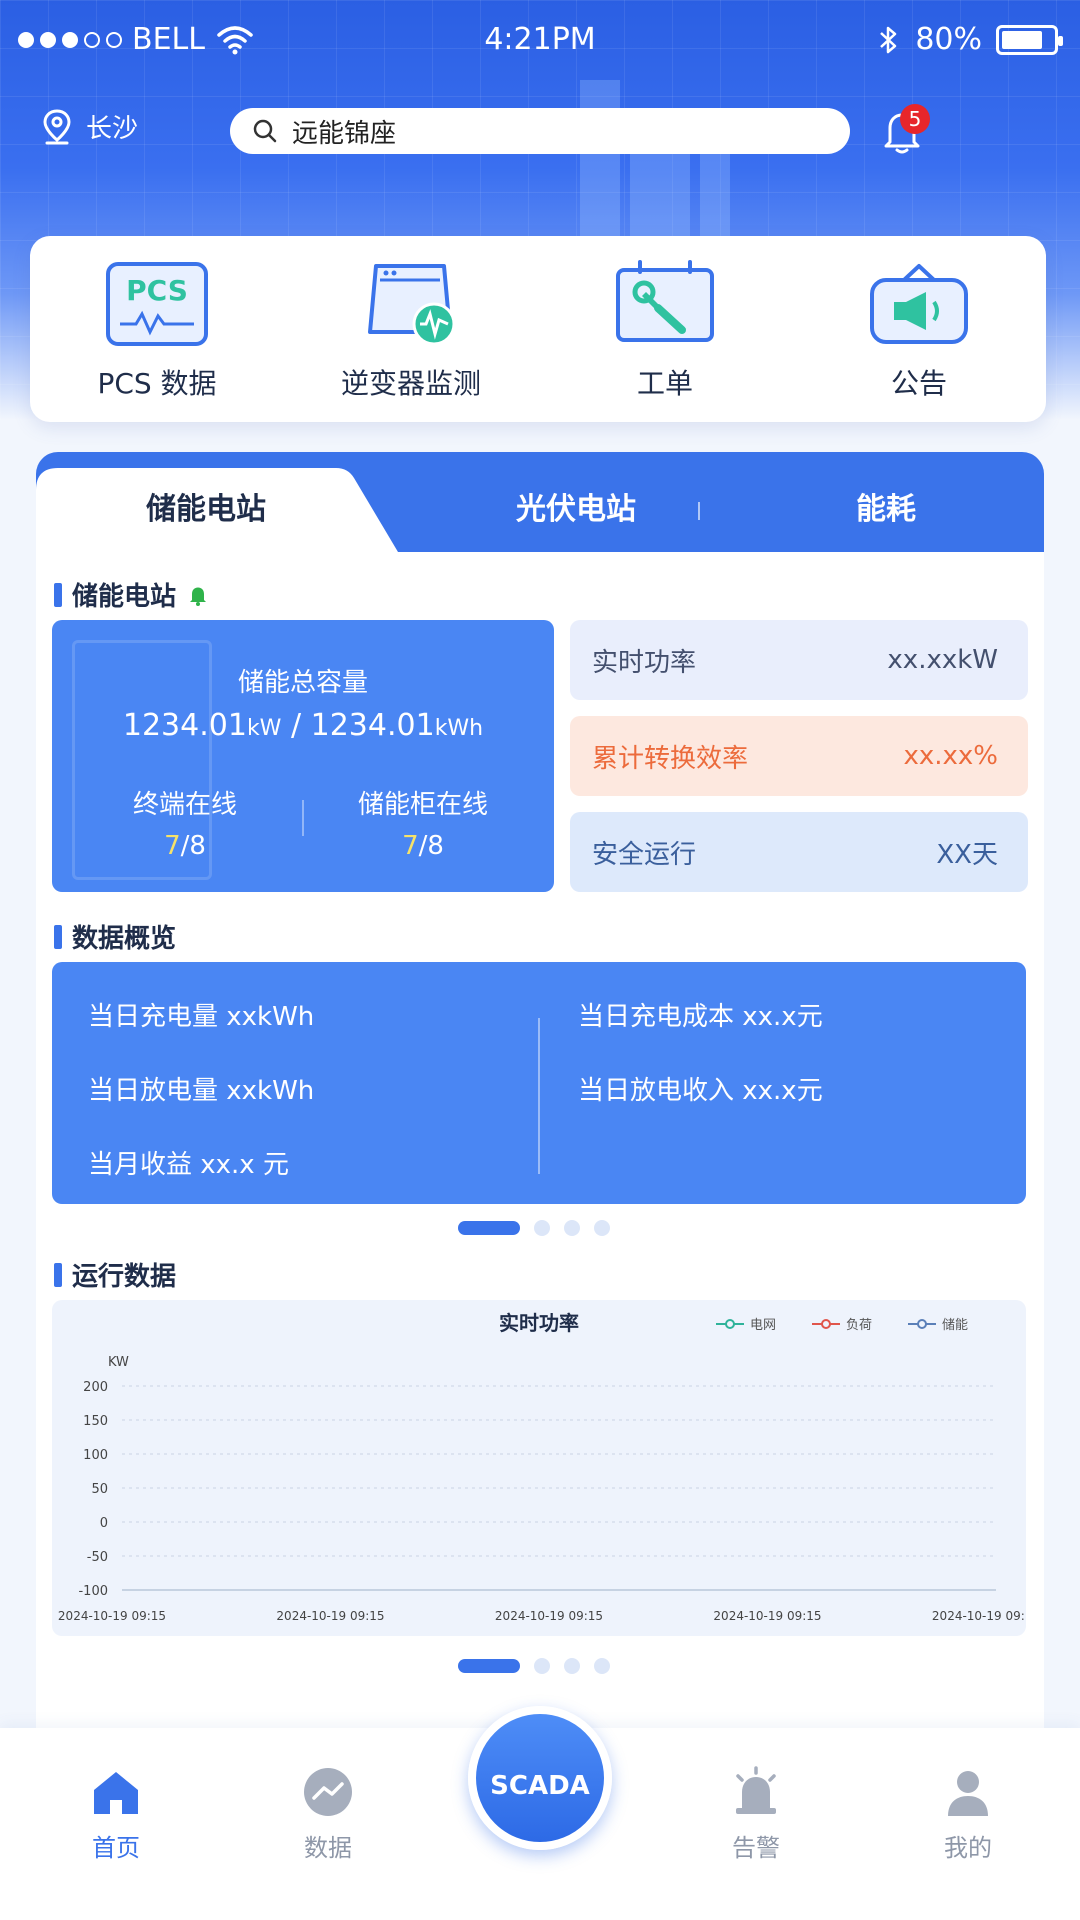 The image size is (1080, 1920). I want to click on nav-alarm: 告警, so click(756, 1813).